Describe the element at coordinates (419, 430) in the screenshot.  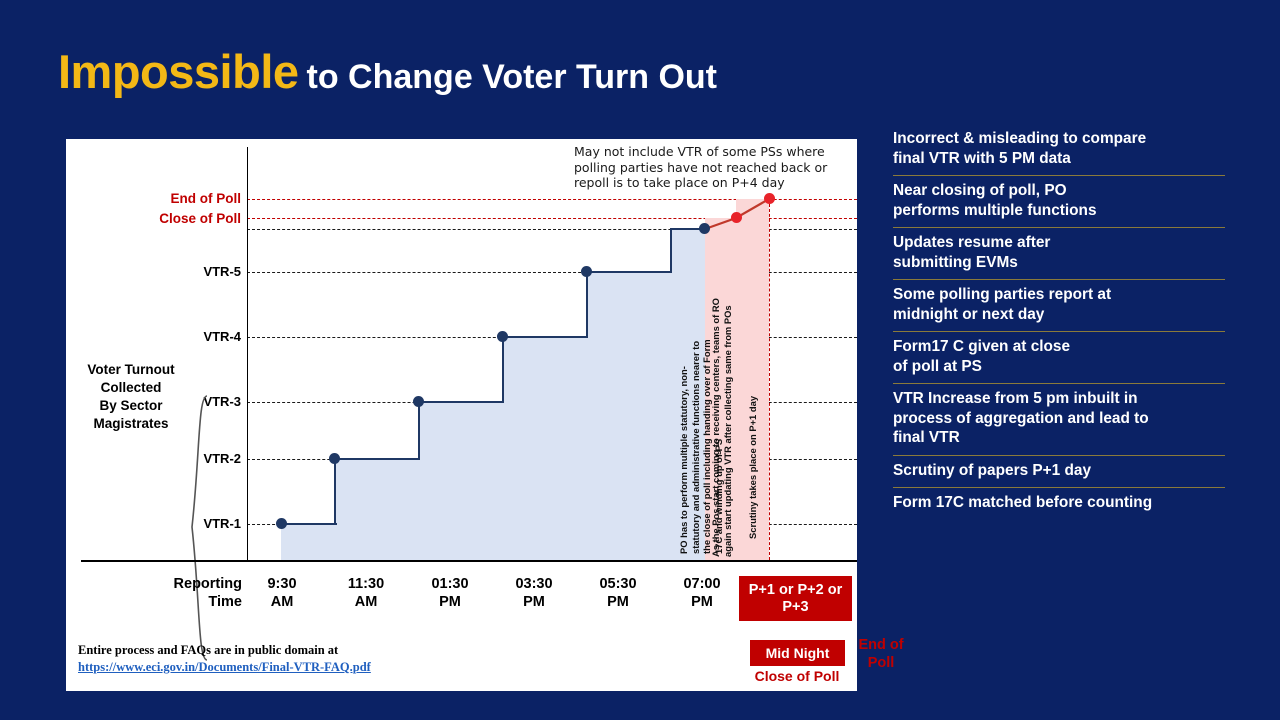
I see `stepline-v2` at that location.